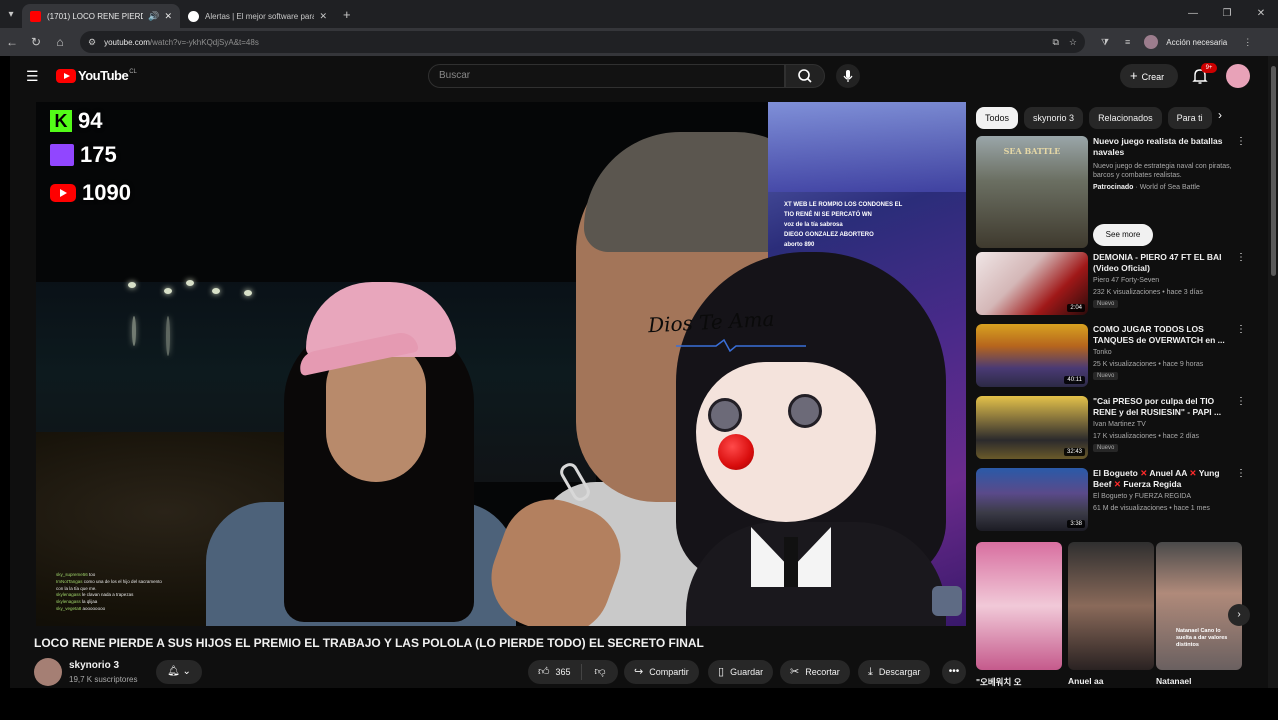 The width and height of the screenshot is (1278, 720). I want to click on chip-relacionados: Relacionados, so click(1125, 118).